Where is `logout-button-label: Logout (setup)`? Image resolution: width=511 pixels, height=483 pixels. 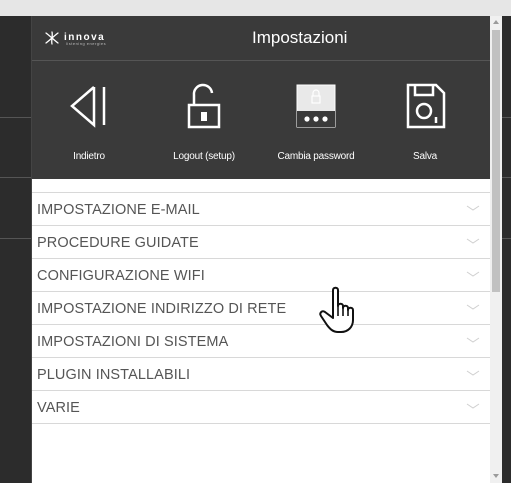
logout-button-label: Logout (setup) is located at coordinates (204, 156).